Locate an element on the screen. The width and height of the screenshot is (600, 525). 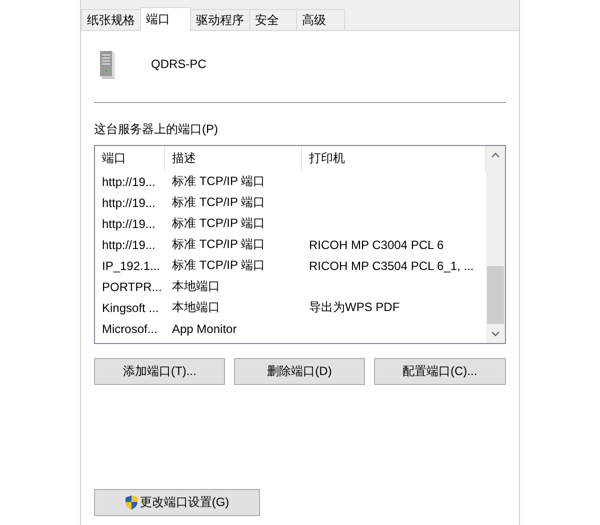
column-header: 端口 is located at coordinates (130, 158).